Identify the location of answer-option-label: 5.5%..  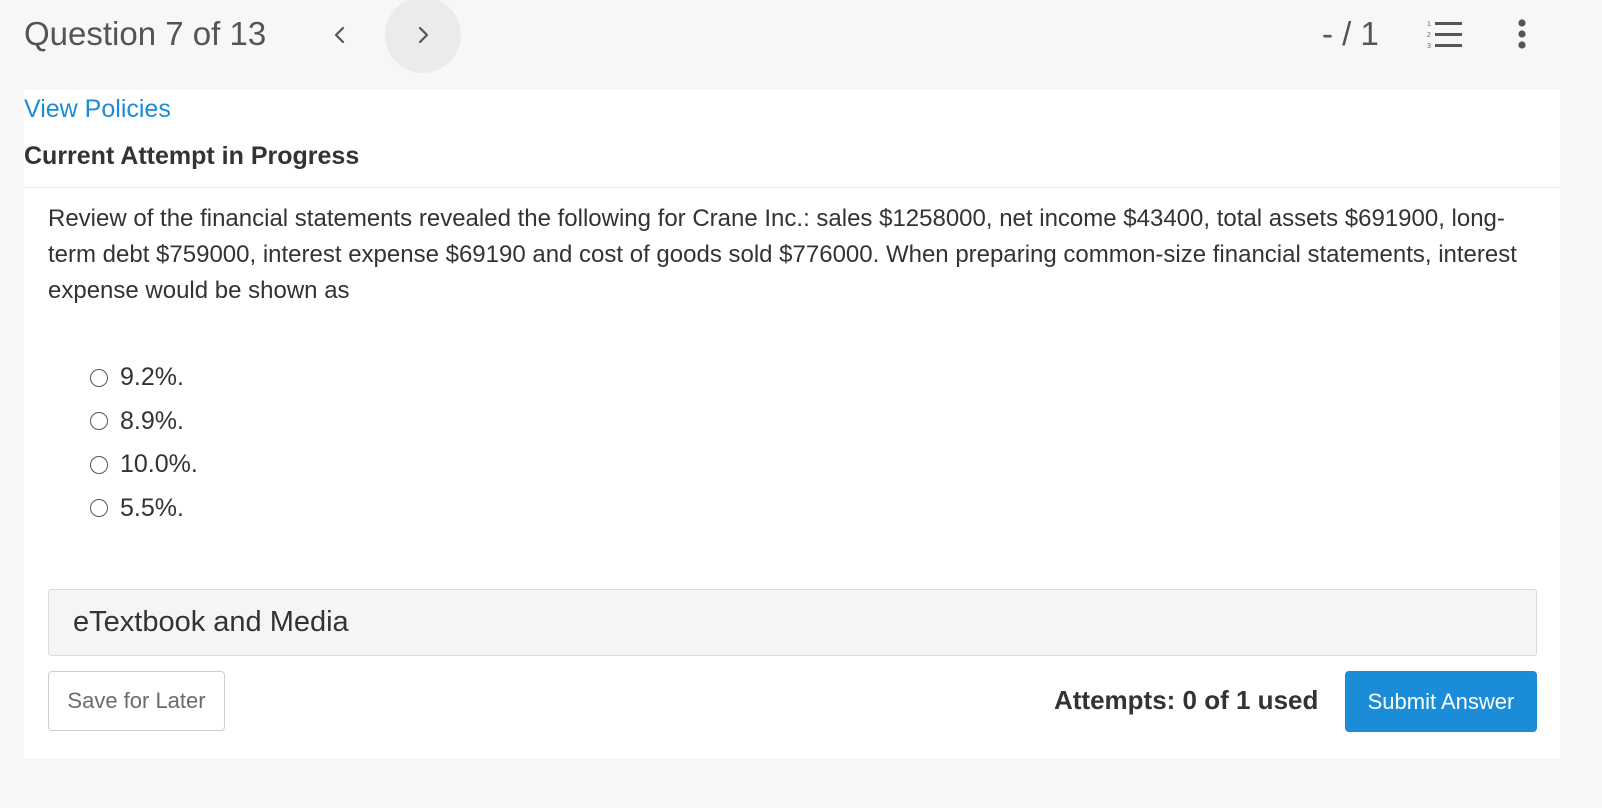
(152, 507).